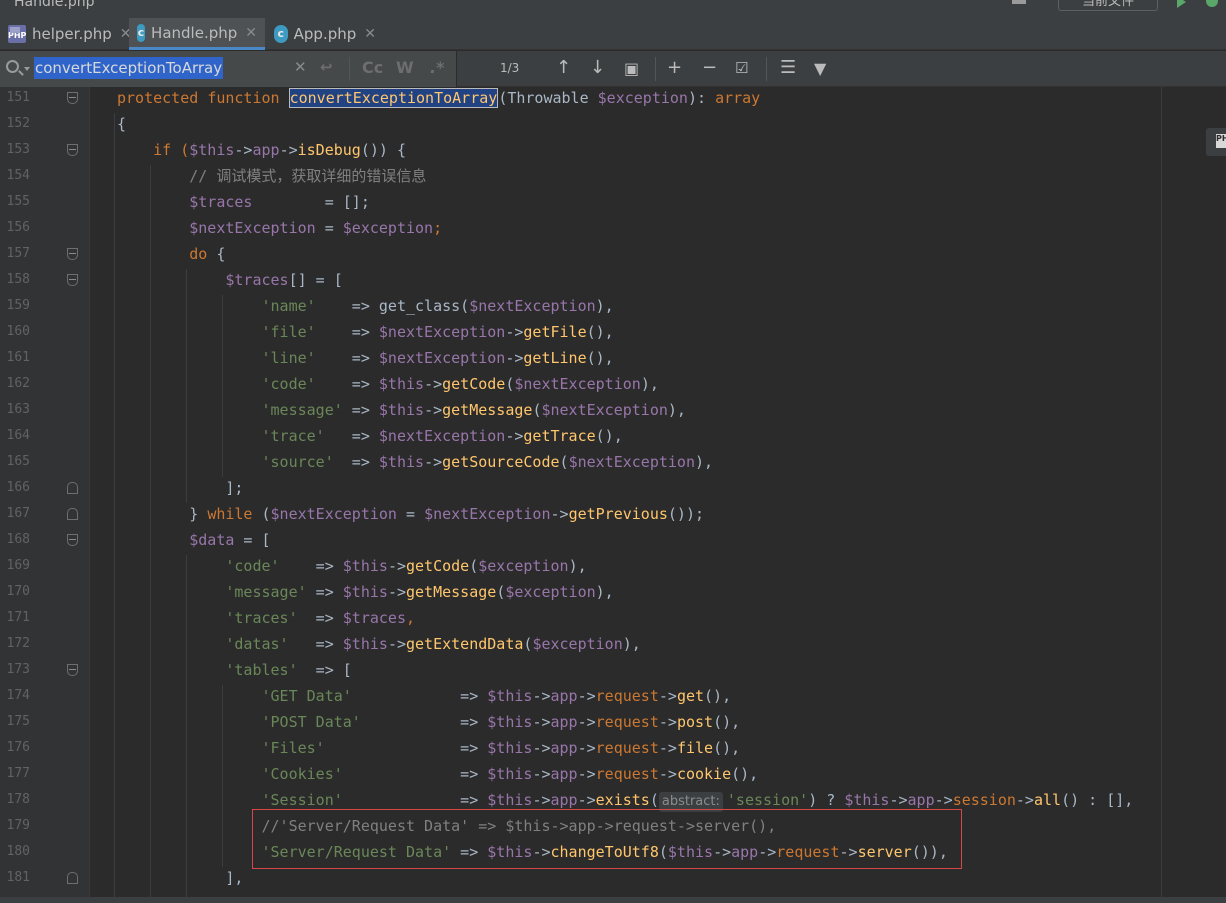 The height and width of the screenshot is (903, 1226). Describe the element at coordinates (393, 98) in the screenshot. I see `search-match-highlight: convertExceptionToArray` at that location.